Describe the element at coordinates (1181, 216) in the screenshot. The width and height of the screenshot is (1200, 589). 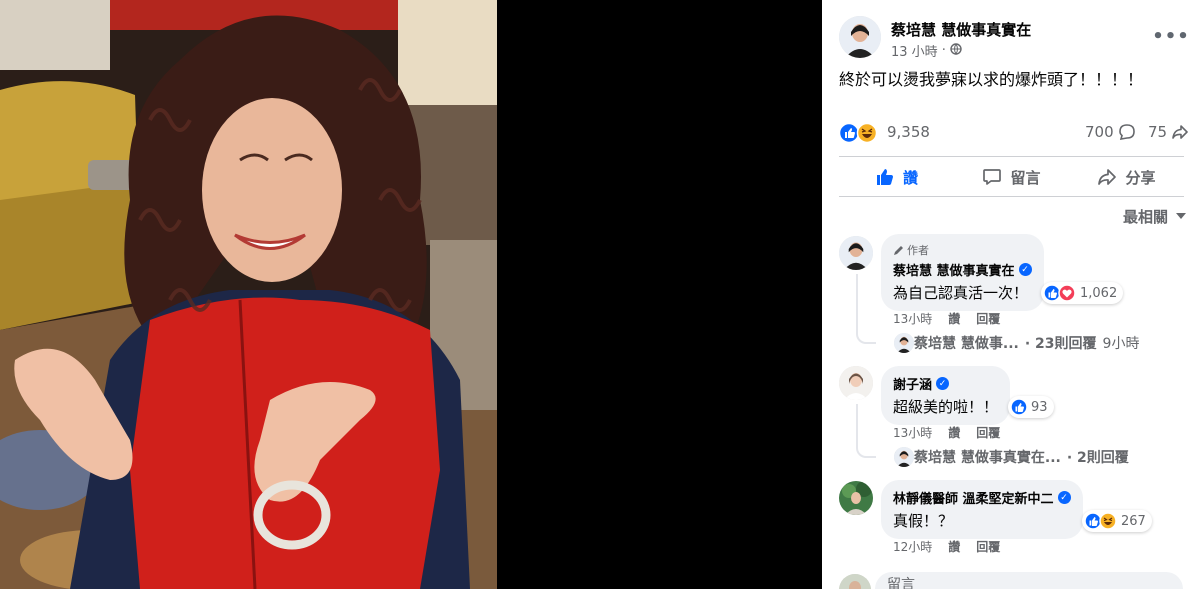
I see `caret-down-icon` at that location.